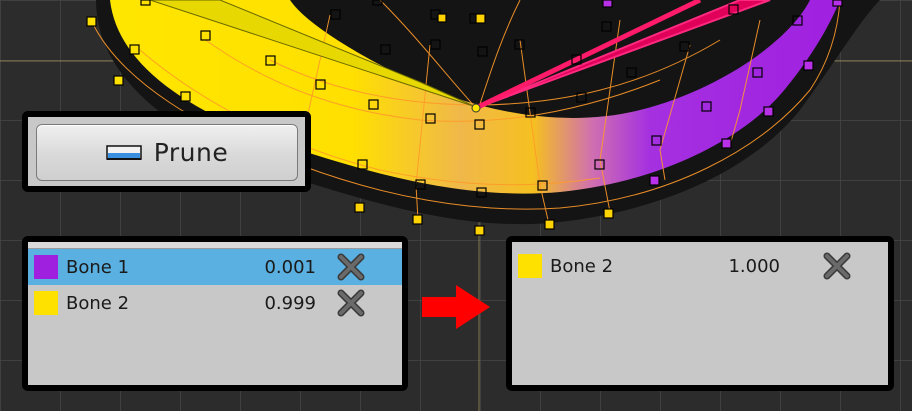  I want to click on bone-weight-row: Bone 1 0.001, so click(215, 267).